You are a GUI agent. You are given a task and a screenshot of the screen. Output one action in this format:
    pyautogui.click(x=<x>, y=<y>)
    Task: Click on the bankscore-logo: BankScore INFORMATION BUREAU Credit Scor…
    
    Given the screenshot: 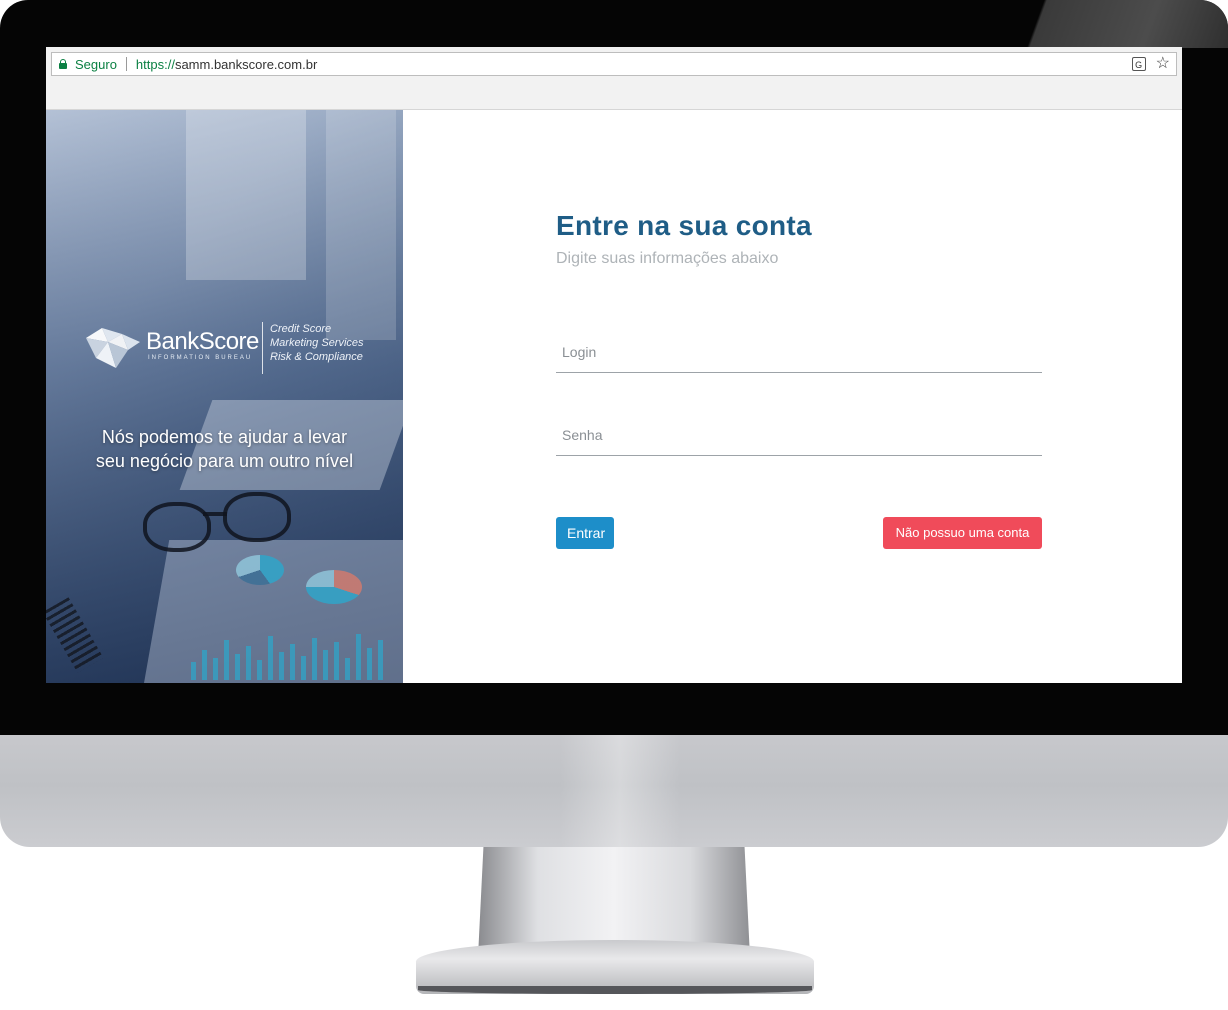 What is the action you would take?
    pyautogui.click(x=227, y=348)
    